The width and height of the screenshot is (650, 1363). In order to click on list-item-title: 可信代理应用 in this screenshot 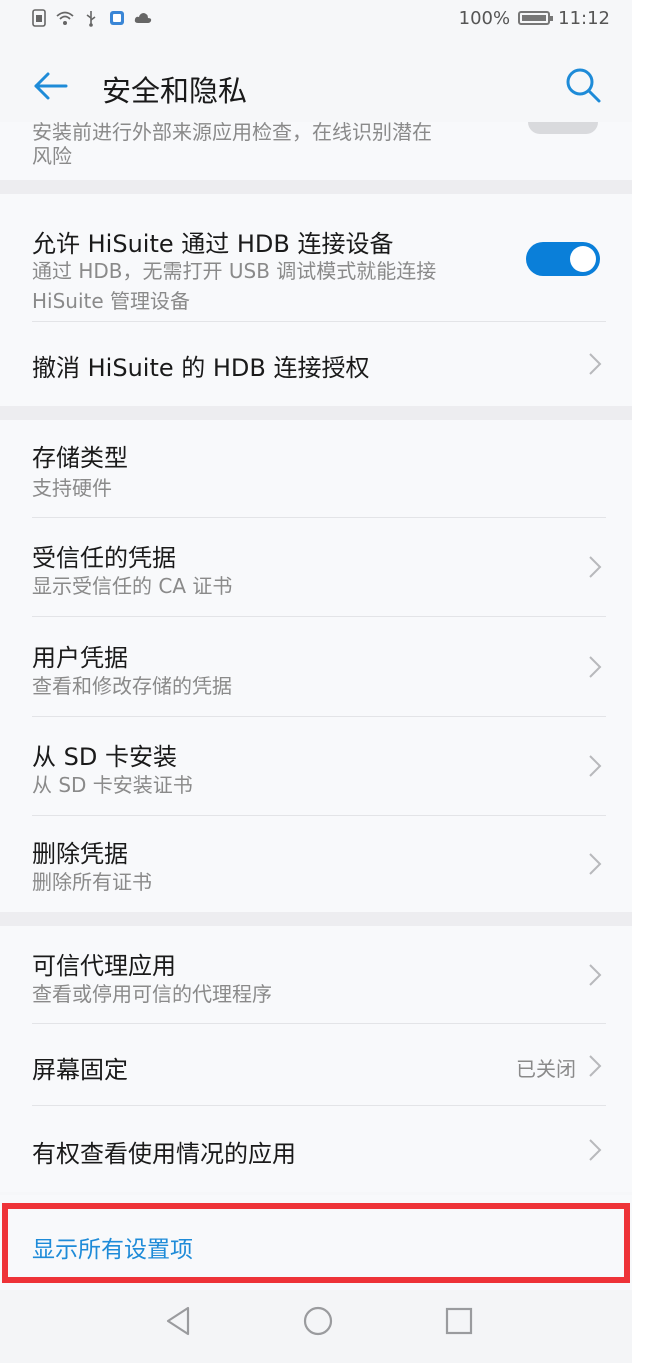, I will do `click(104, 966)`.